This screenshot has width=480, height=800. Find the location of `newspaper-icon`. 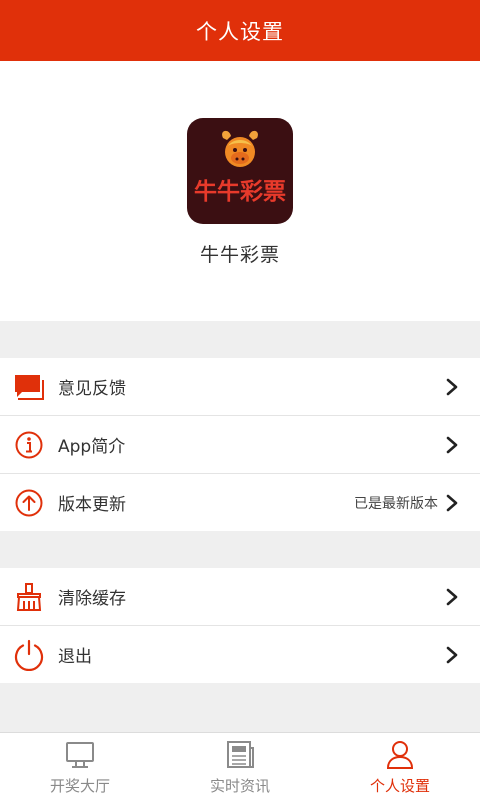

newspaper-icon is located at coordinates (240, 755).